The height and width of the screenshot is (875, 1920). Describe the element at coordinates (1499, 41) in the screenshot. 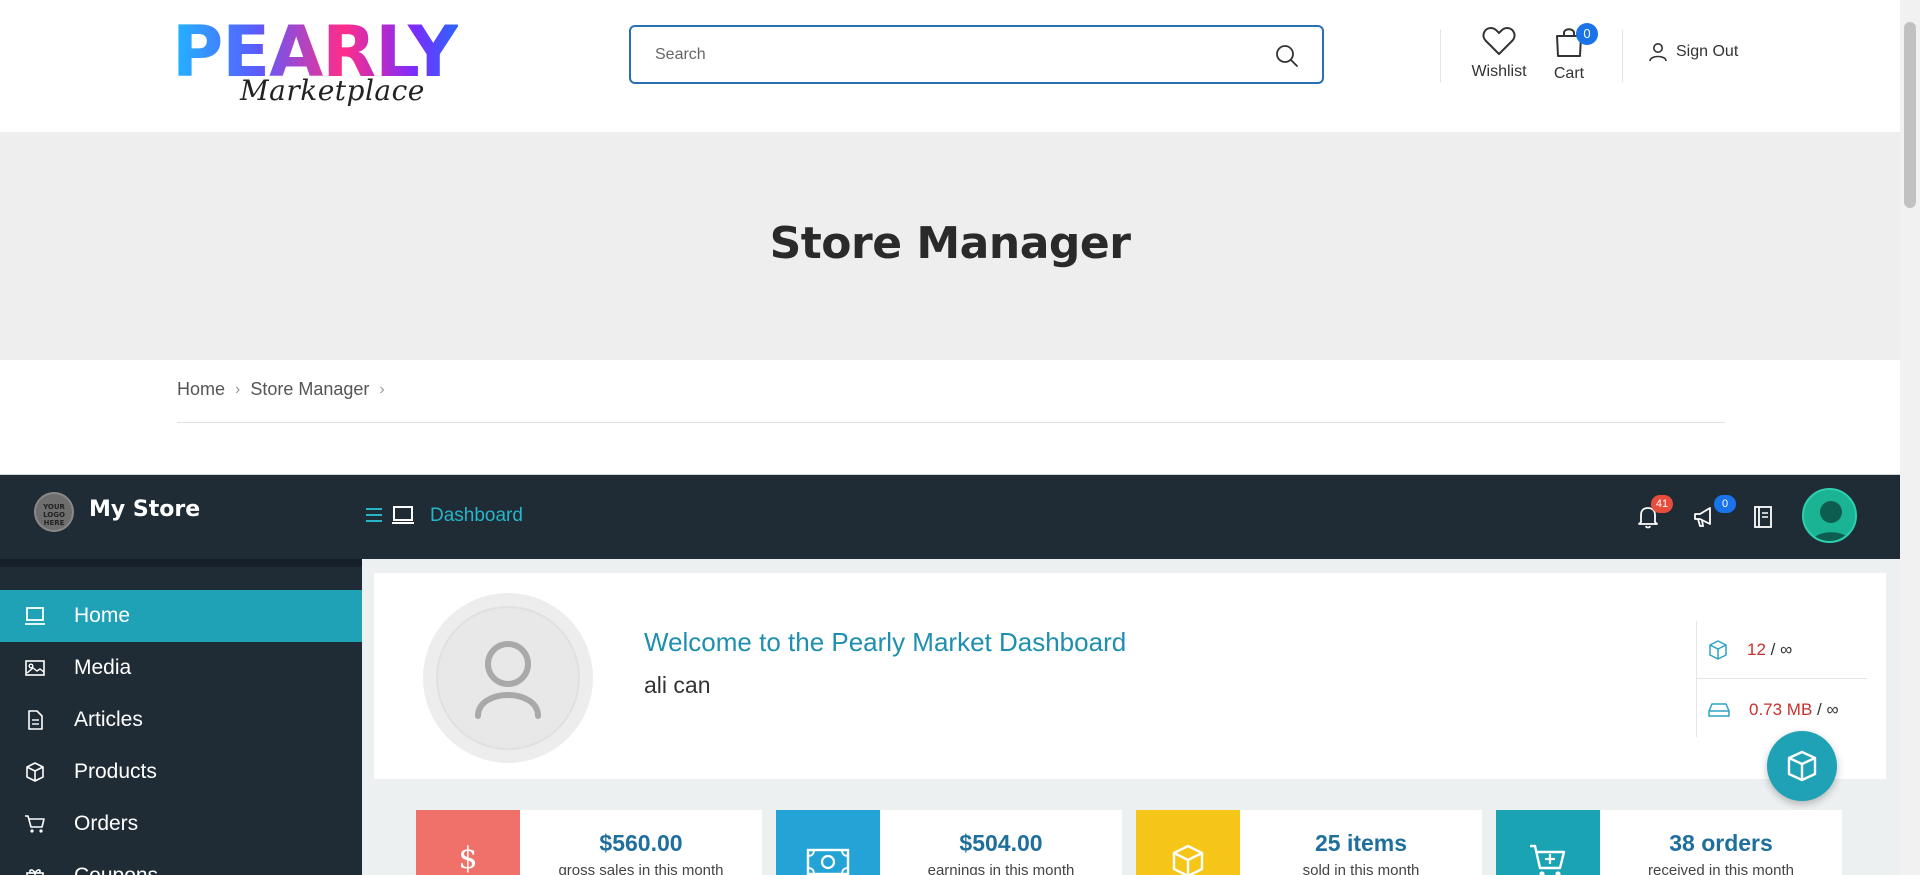

I see `heart-icon` at that location.